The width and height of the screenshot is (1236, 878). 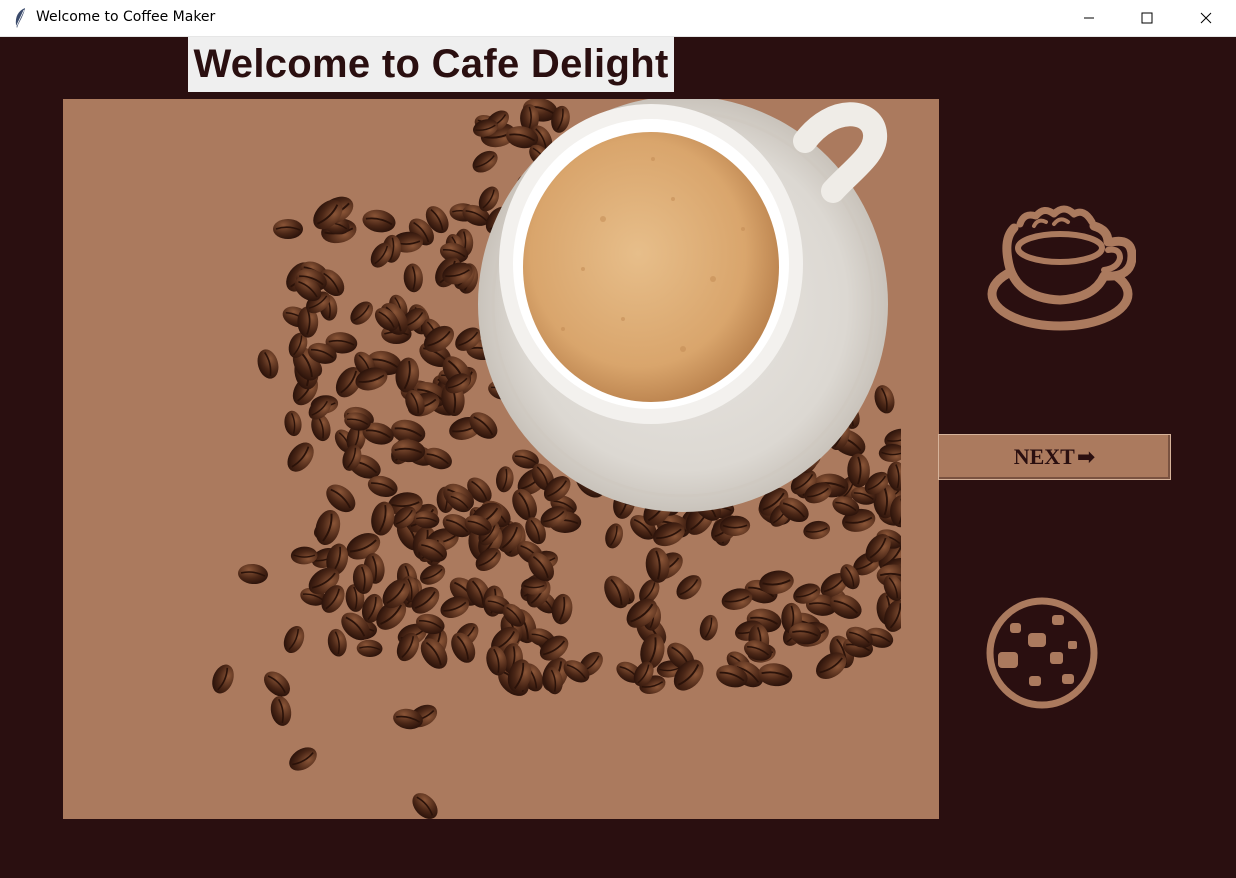 I want to click on next-button: NEXT ➡, so click(x=1054, y=457).